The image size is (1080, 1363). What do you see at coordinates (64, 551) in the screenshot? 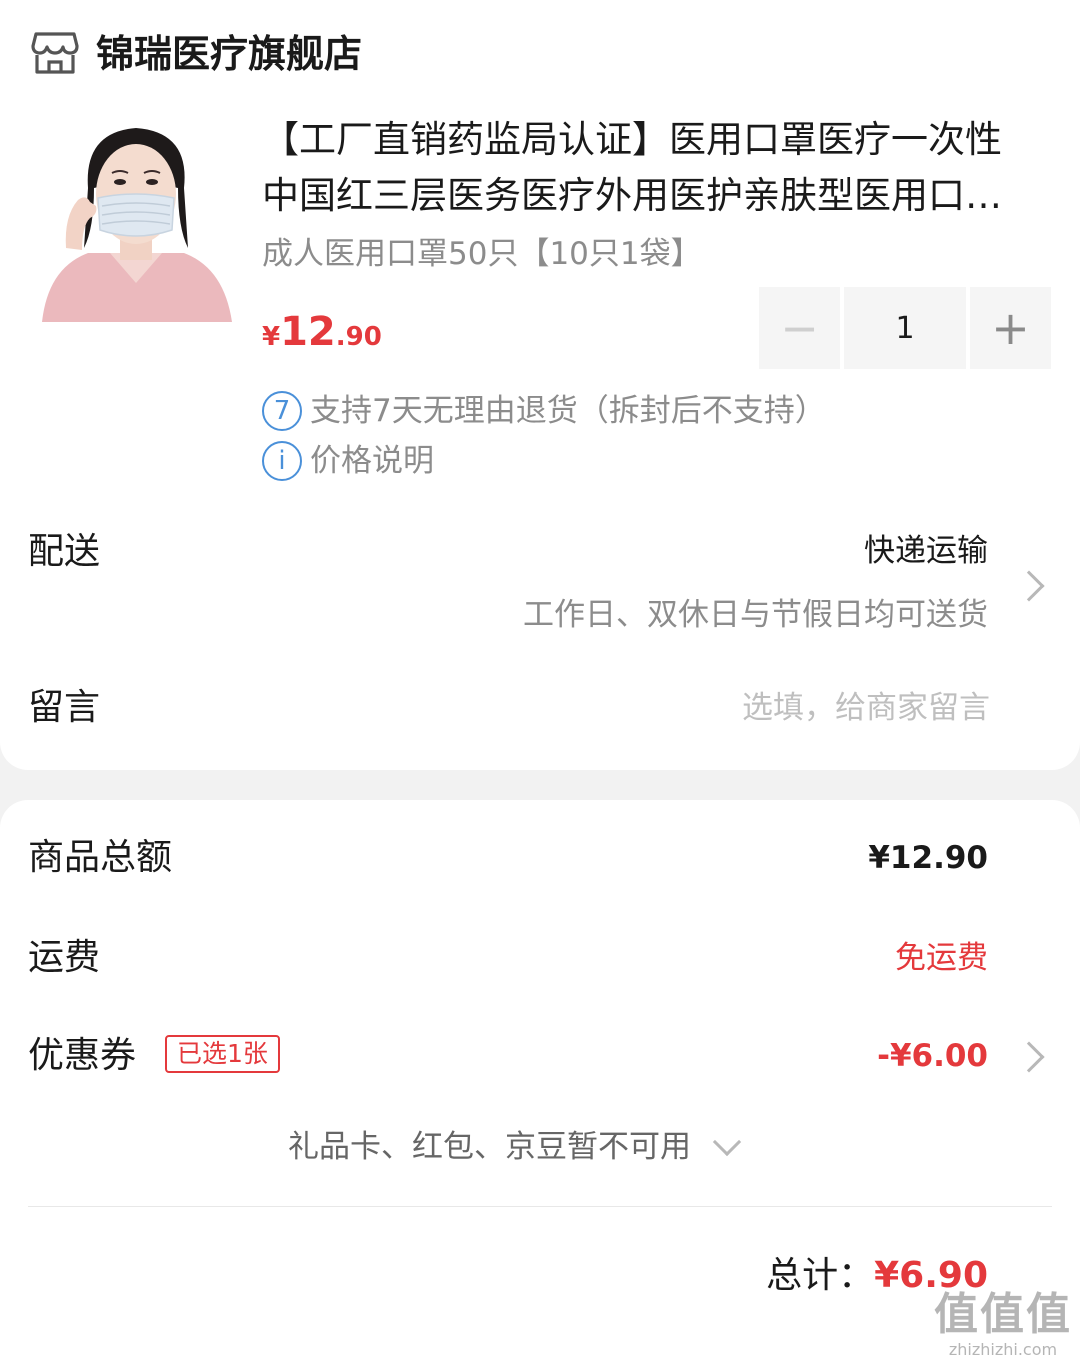
I see `delivery-label: 配送` at bounding box center [64, 551].